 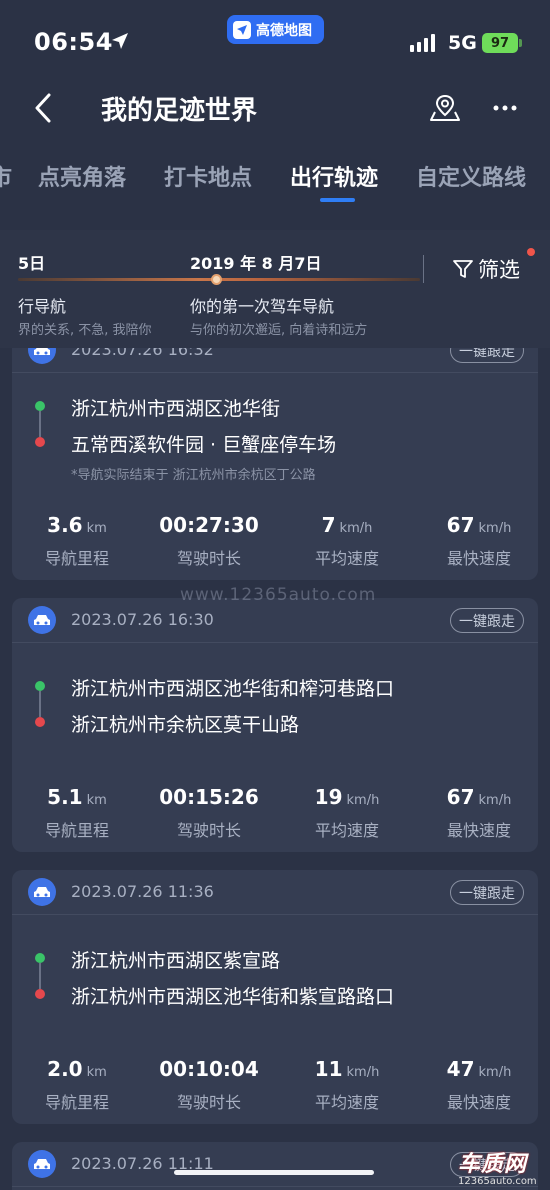 I want to click on stat-avg-speed: 19 km/h 平均速度, so click(x=347, y=813).